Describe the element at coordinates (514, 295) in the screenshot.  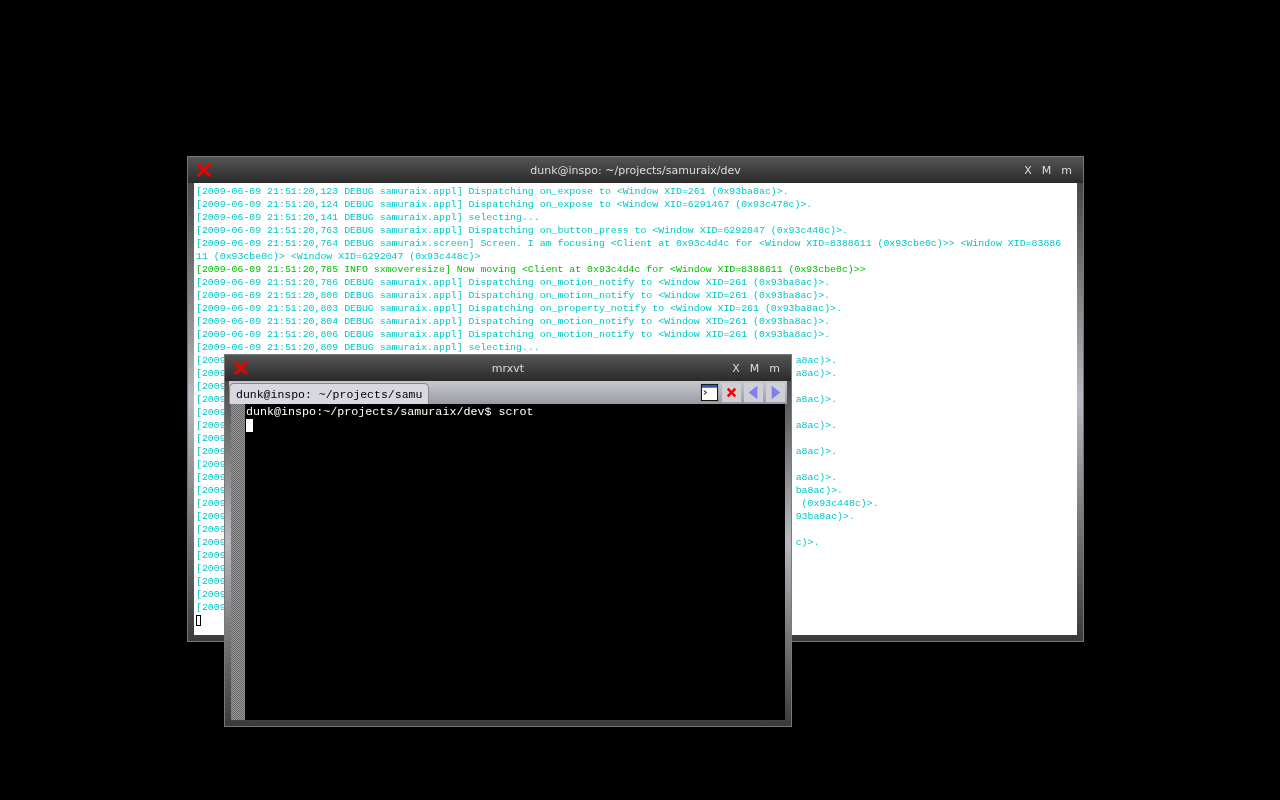
I see `log-line: [2009-06-09 21:51:20,800 DEBUG samuraix.appl] Dispatching on_motion_notify to <Window XID=261 (0x93ba8ac)>.` at that location.